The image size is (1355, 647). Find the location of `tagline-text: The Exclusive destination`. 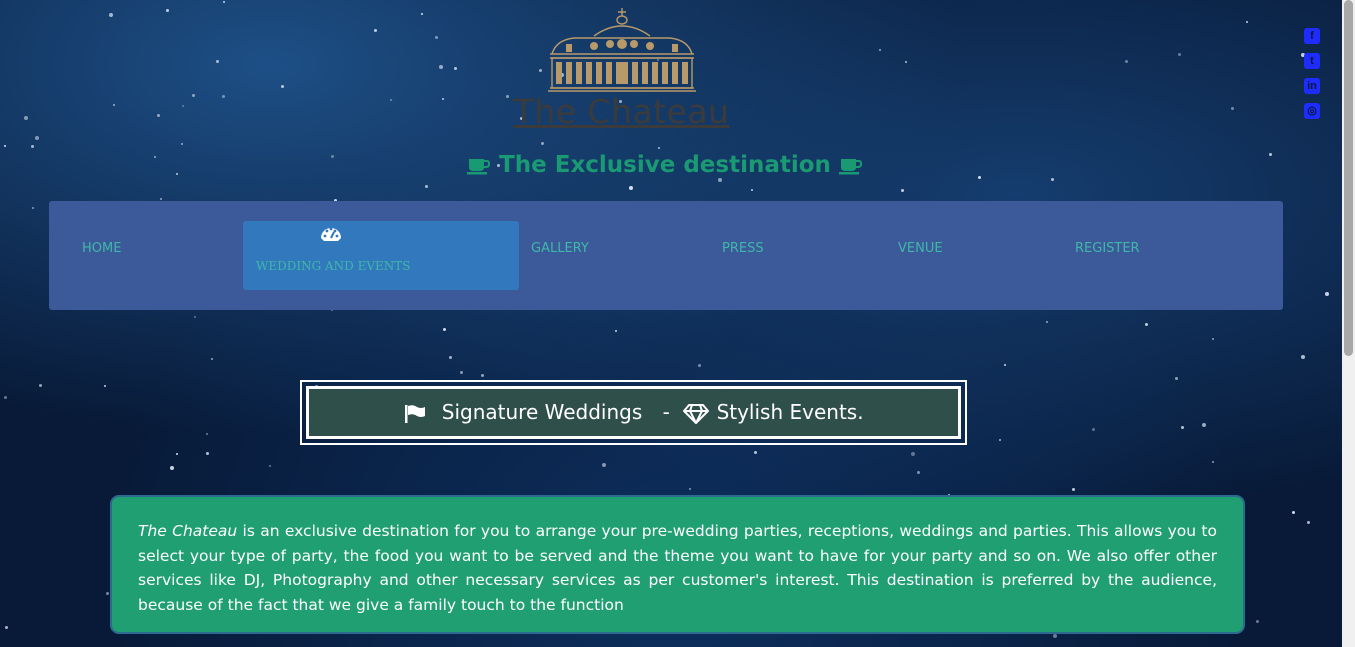

tagline-text: The Exclusive destination is located at coordinates (665, 165).